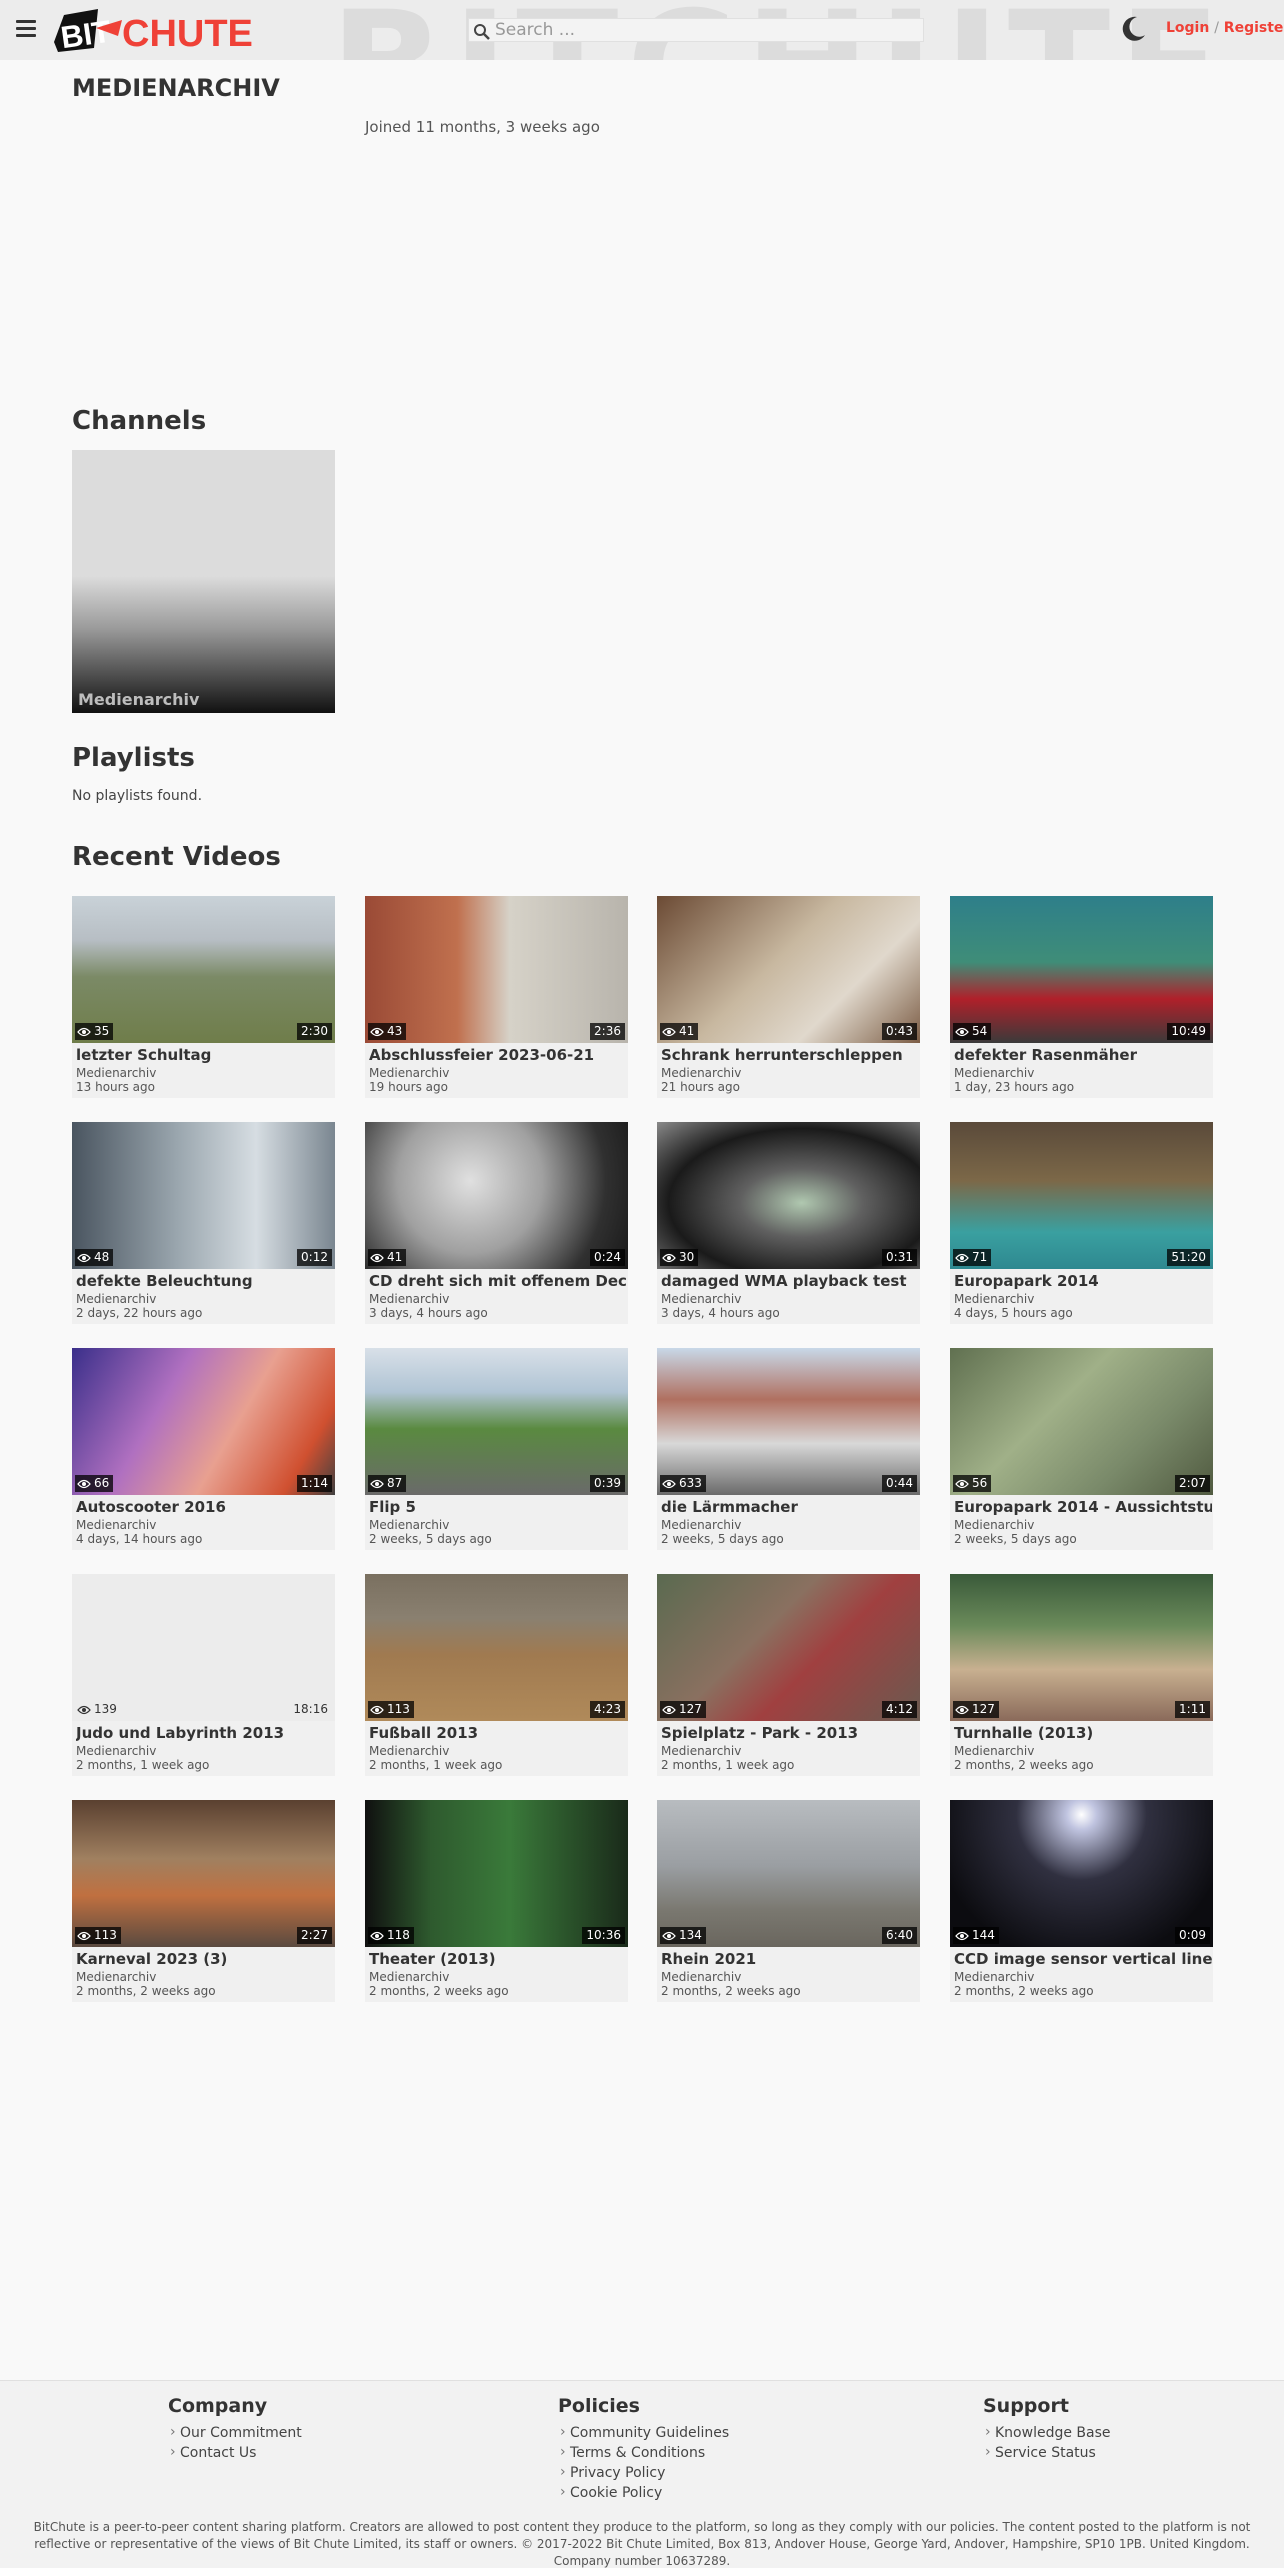  Describe the element at coordinates (790, 1507) in the screenshot. I see `video-title: die Lärmmacher` at that location.